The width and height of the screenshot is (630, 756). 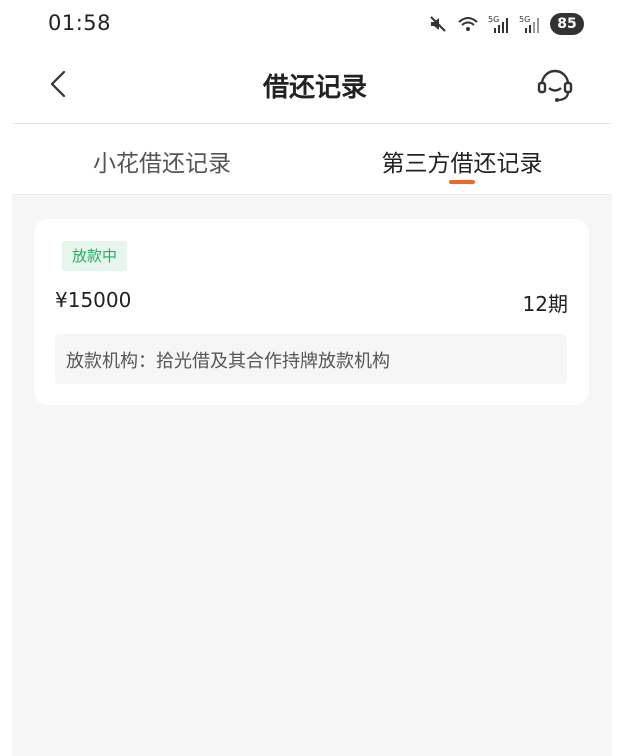 I want to click on status-badge: 放款中, so click(x=95, y=256).